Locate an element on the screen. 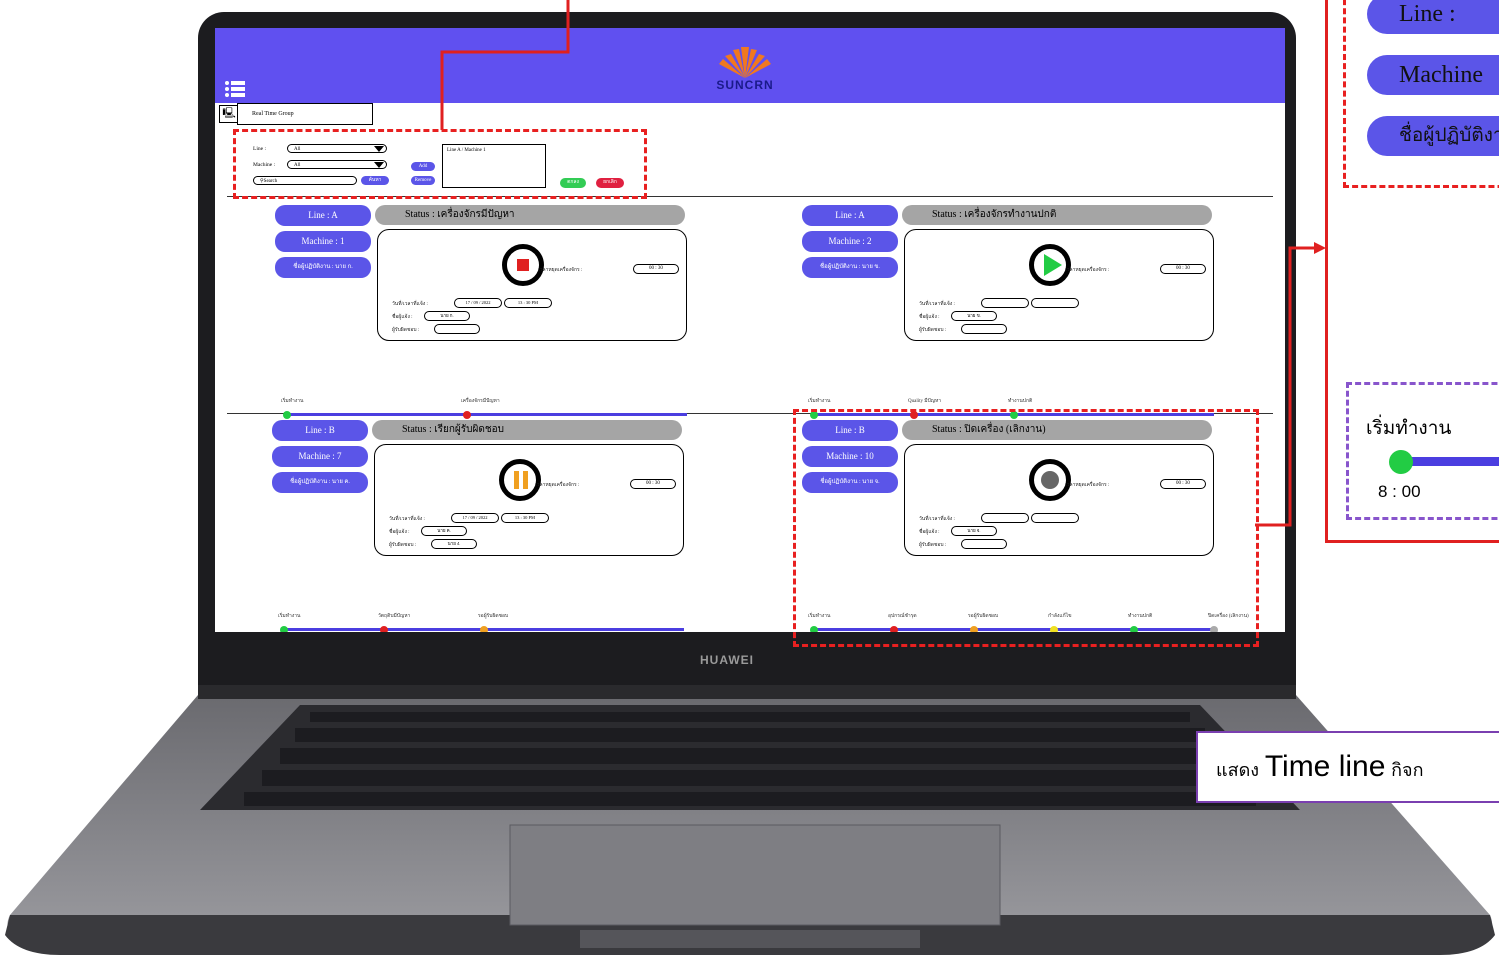 This screenshot has width=1499, height=959. card-highlight is located at coordinates (1026, 528).